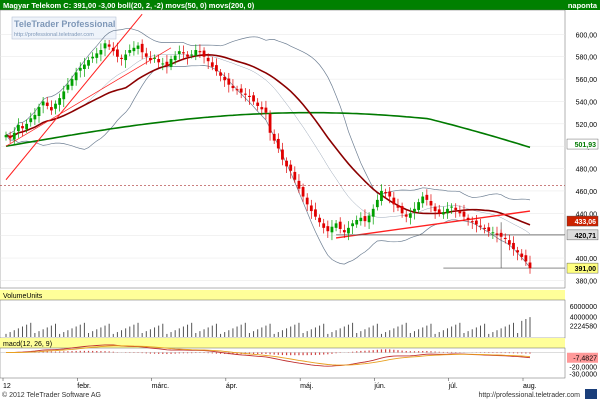  Describe the element at coordinates (586, 222) in the screenshot. I see `ma50-value-tag: 433,06` at that location.